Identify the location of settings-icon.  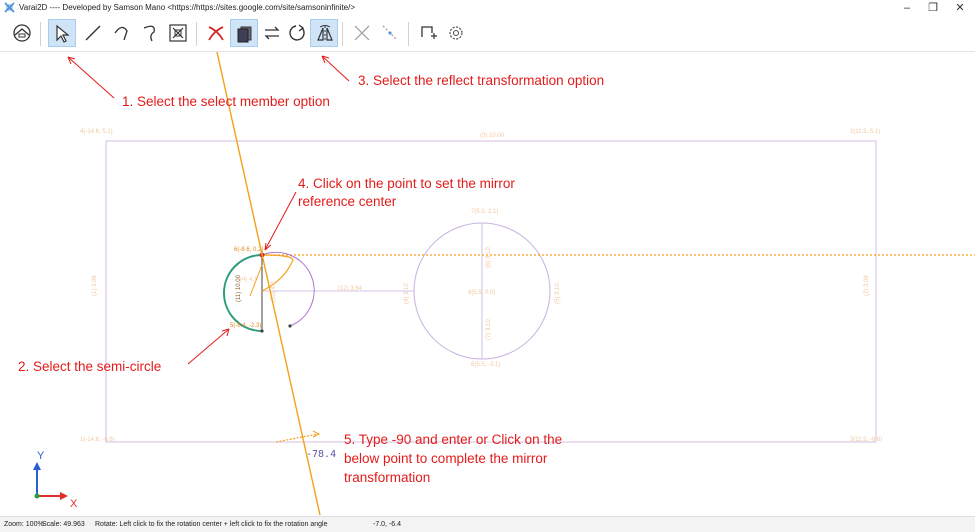
(456, 33).